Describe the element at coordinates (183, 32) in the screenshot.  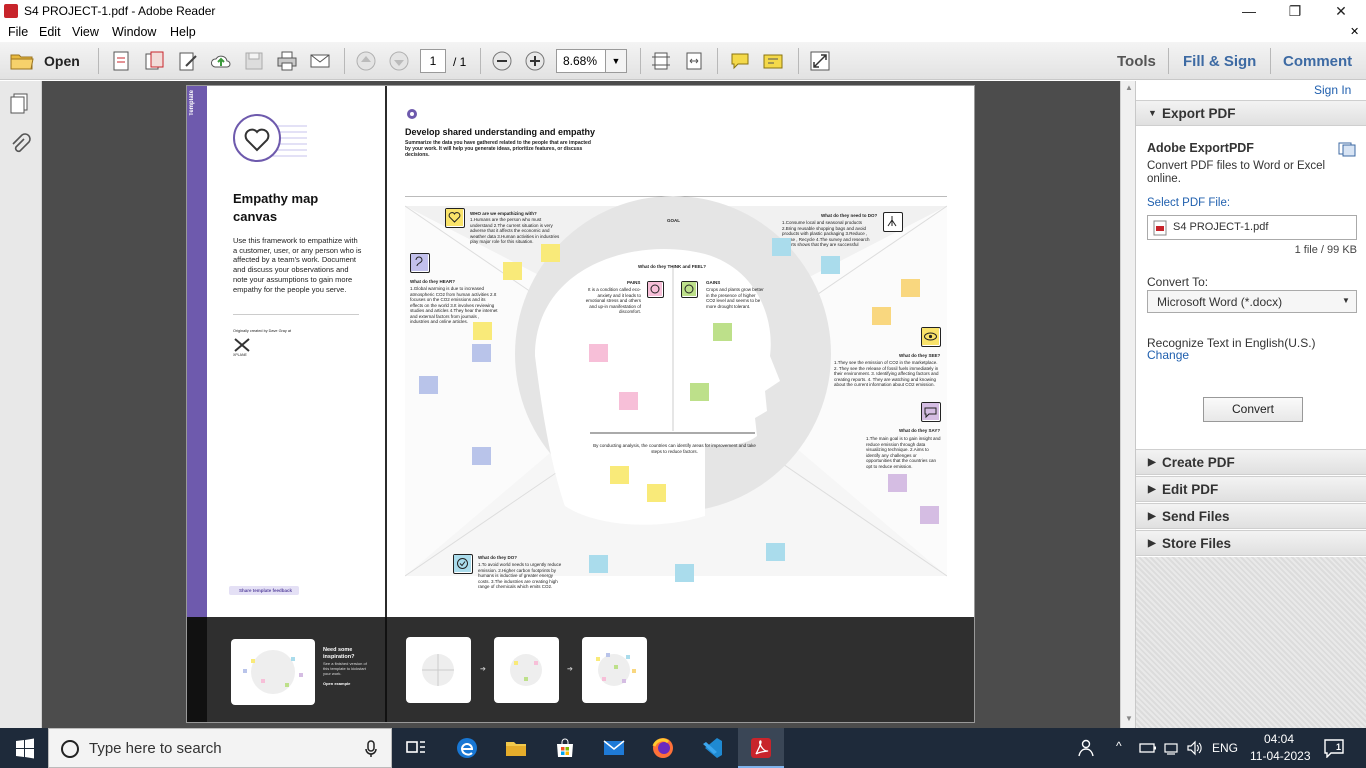
I see `menu-help: Help` at that location.